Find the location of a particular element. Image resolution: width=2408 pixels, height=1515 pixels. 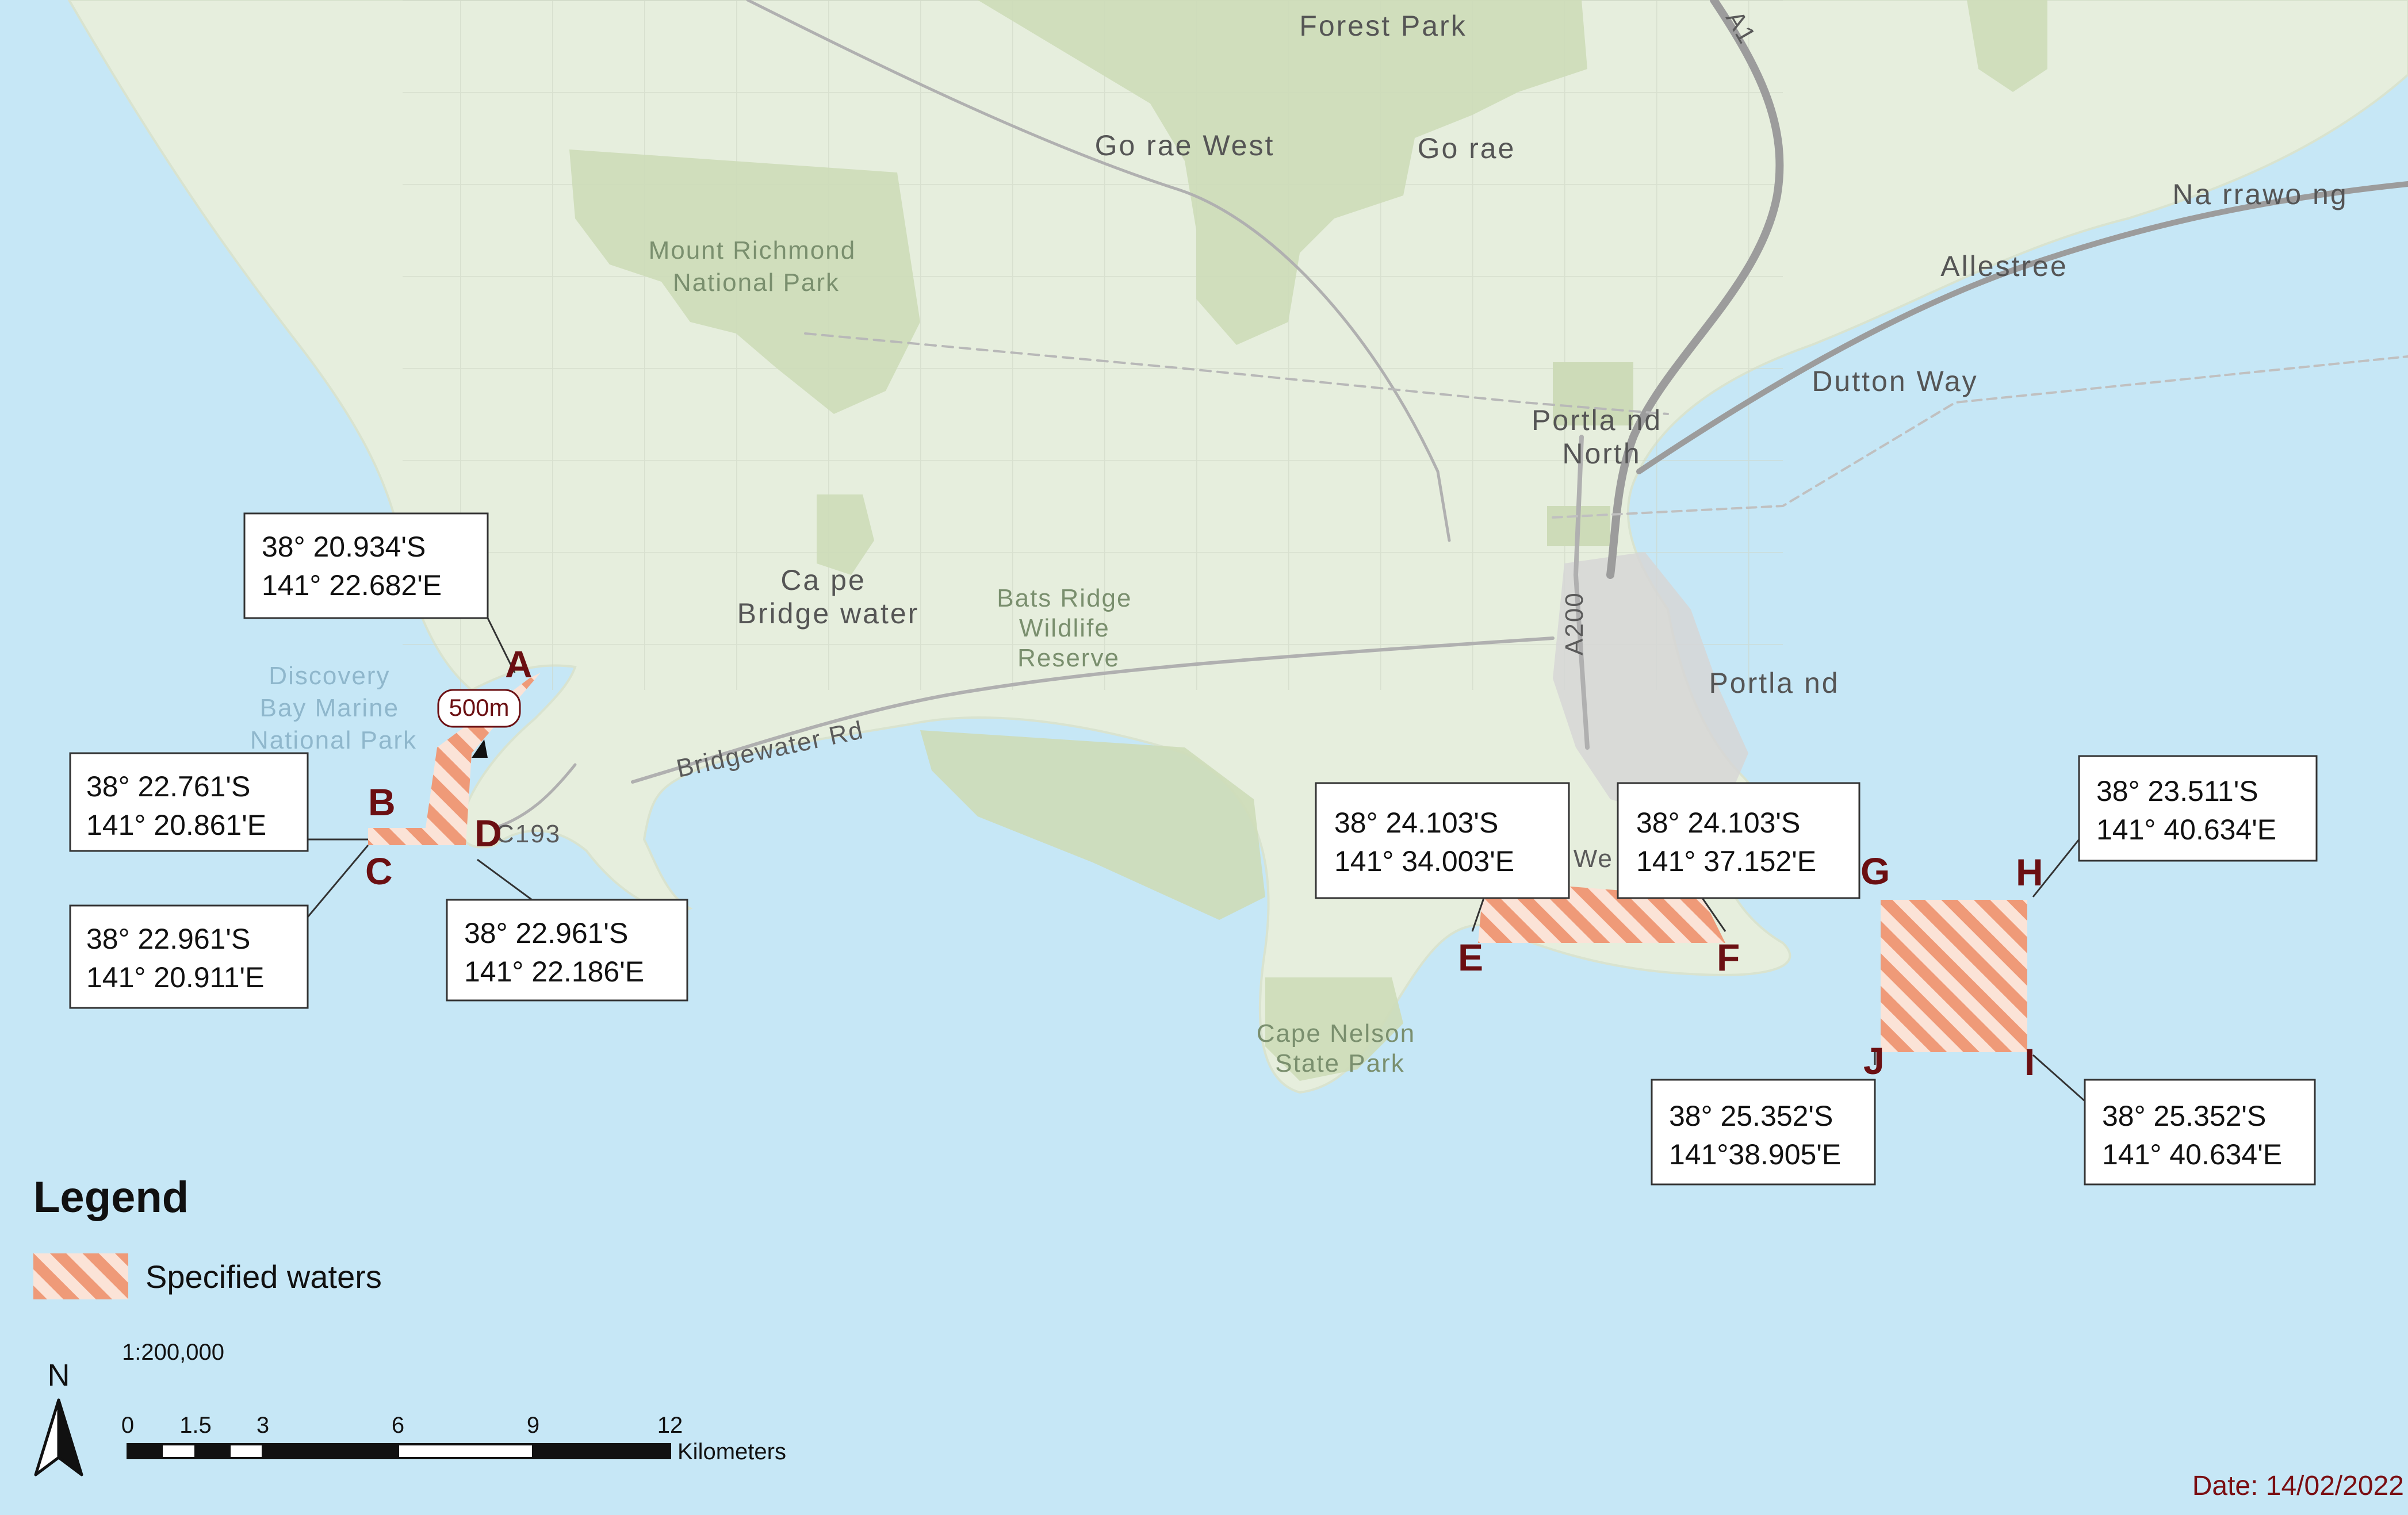

label-dutton-way: Dutton Way is located at coordinates (1895, 381).